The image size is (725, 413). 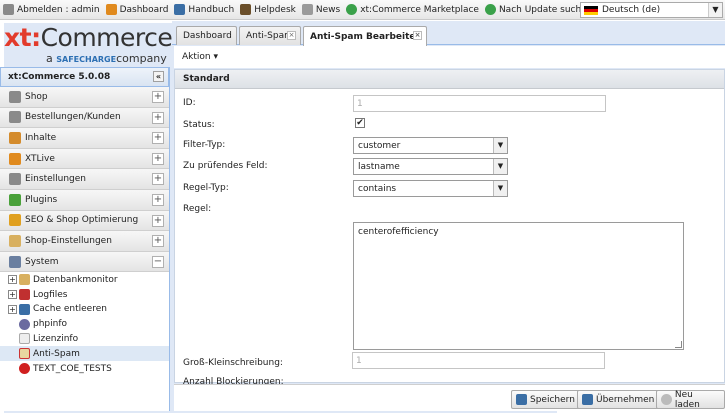 I want to click on sidebar-item-settings: Einstellungen +, so click(x=84, y=179).